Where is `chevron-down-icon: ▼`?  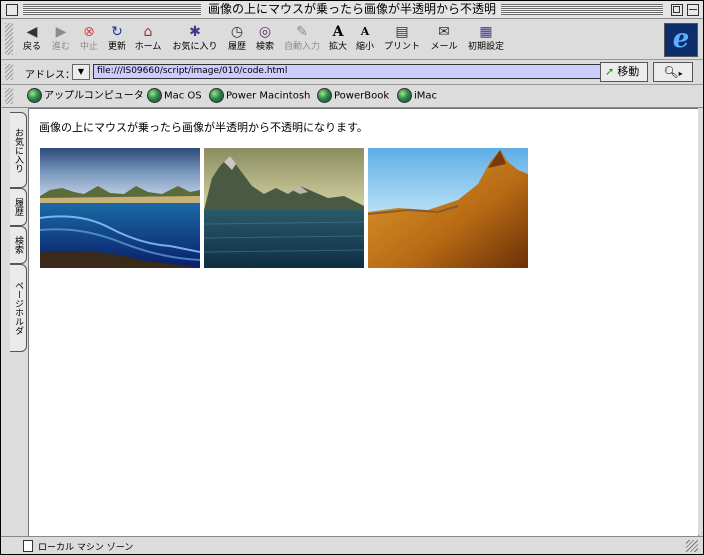 chevron-down-icon: ▼ is located at coordinates (81, 71).